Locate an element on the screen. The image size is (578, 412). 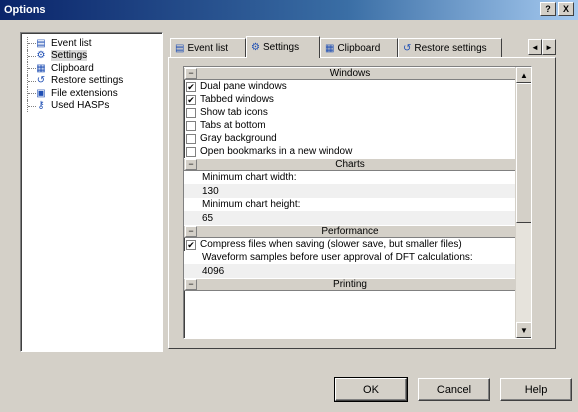
tree-item-used-hasps: ⚷ Used HASPs is located at coordinates (93, 105).